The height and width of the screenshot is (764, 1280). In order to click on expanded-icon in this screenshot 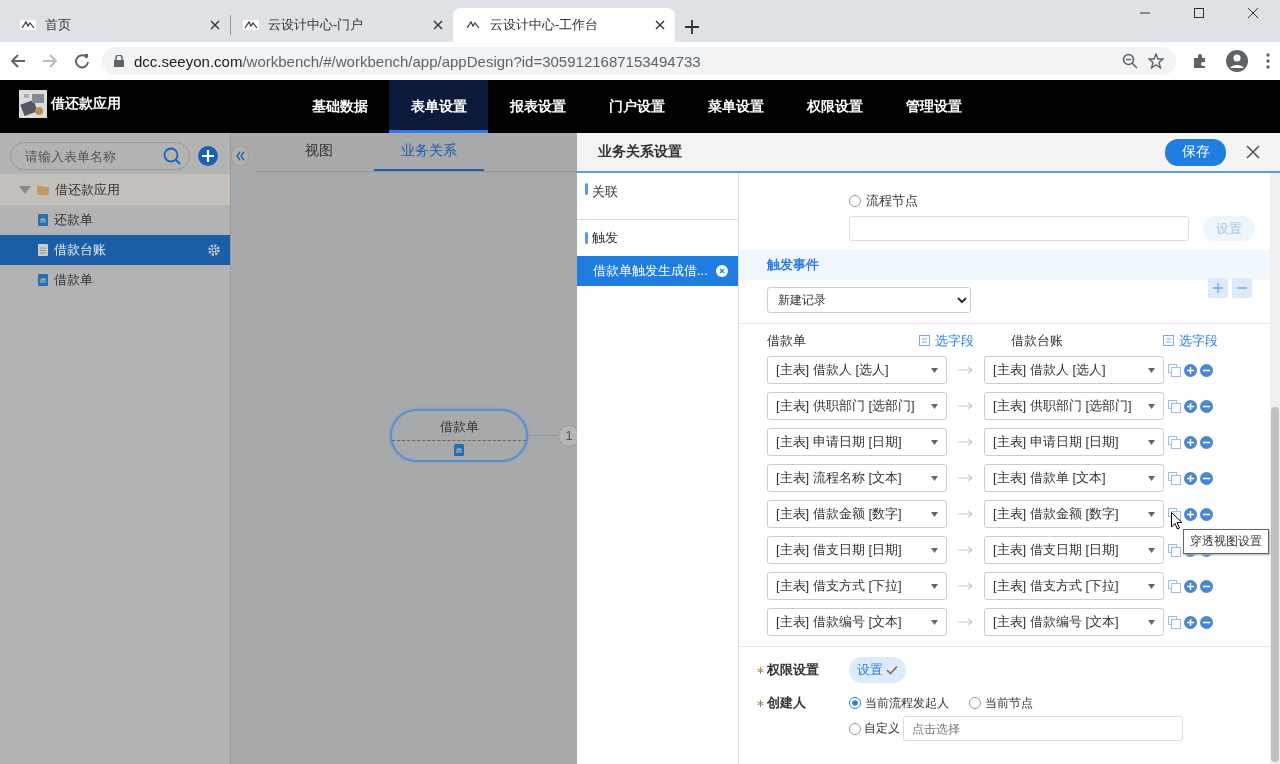, I will do `click(25, 189)`.